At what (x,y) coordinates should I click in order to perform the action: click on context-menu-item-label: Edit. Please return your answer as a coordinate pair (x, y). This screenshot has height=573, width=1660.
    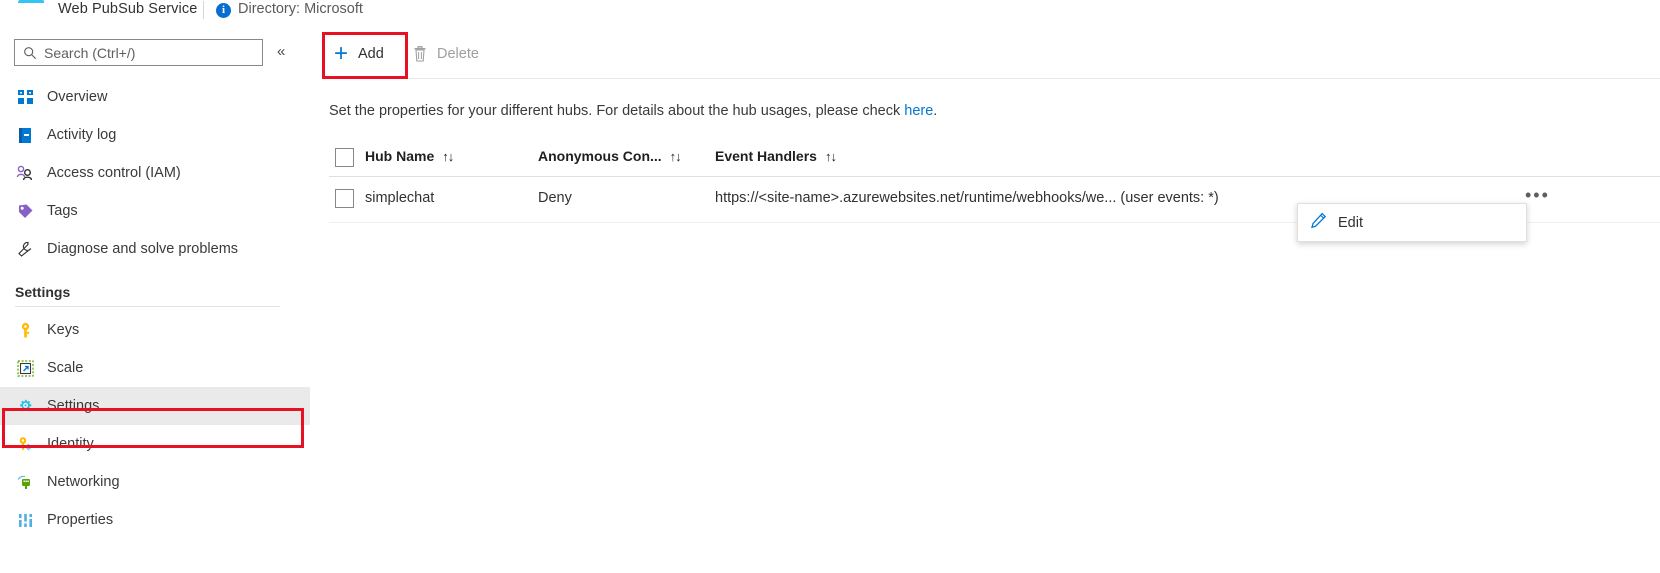
    Looking at the image, I should click on (1350, 222).